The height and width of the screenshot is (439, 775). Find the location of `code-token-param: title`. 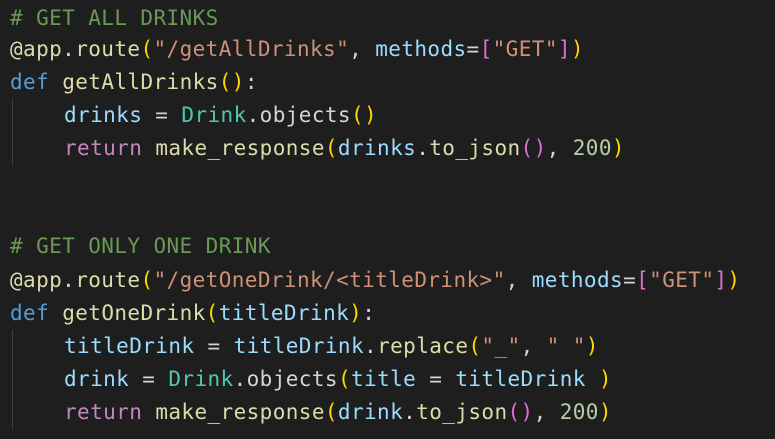

code-token-param: title is located at coordinates (383, 379).